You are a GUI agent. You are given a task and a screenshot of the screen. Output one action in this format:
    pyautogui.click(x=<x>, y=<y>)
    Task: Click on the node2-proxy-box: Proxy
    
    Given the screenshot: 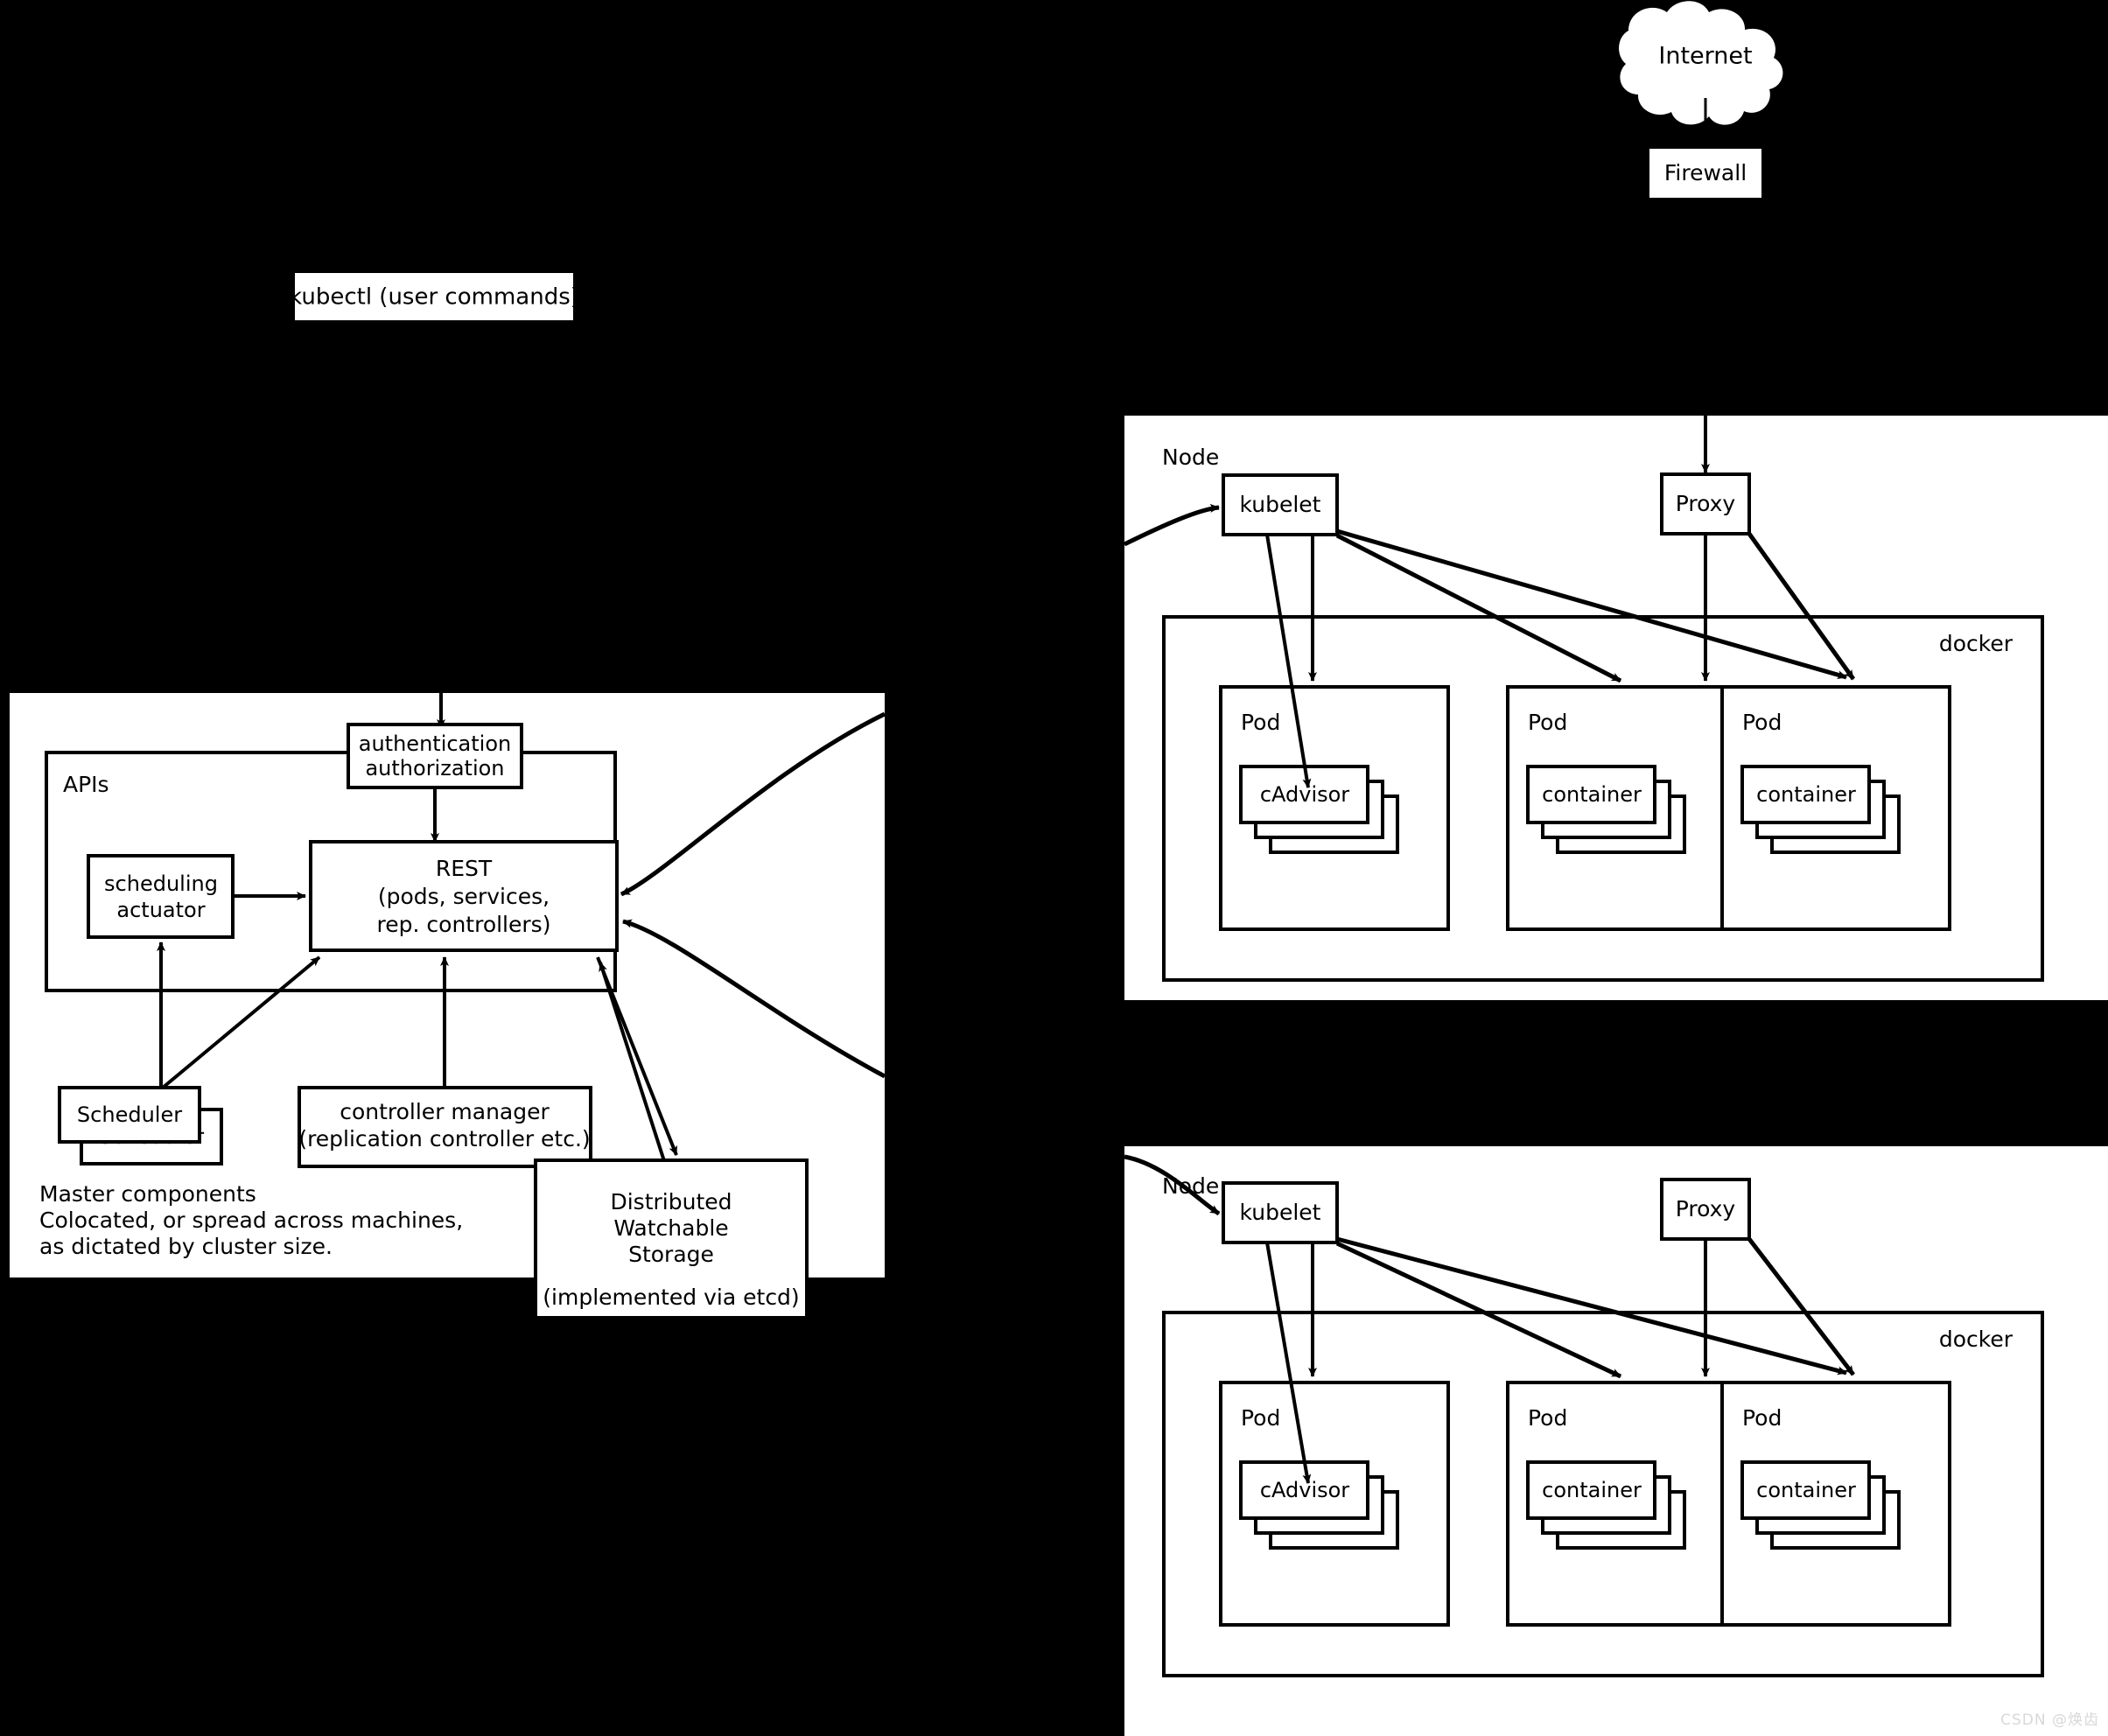 What is the action you would take?
    pyautogui.click(x=1705, y=1209)
    